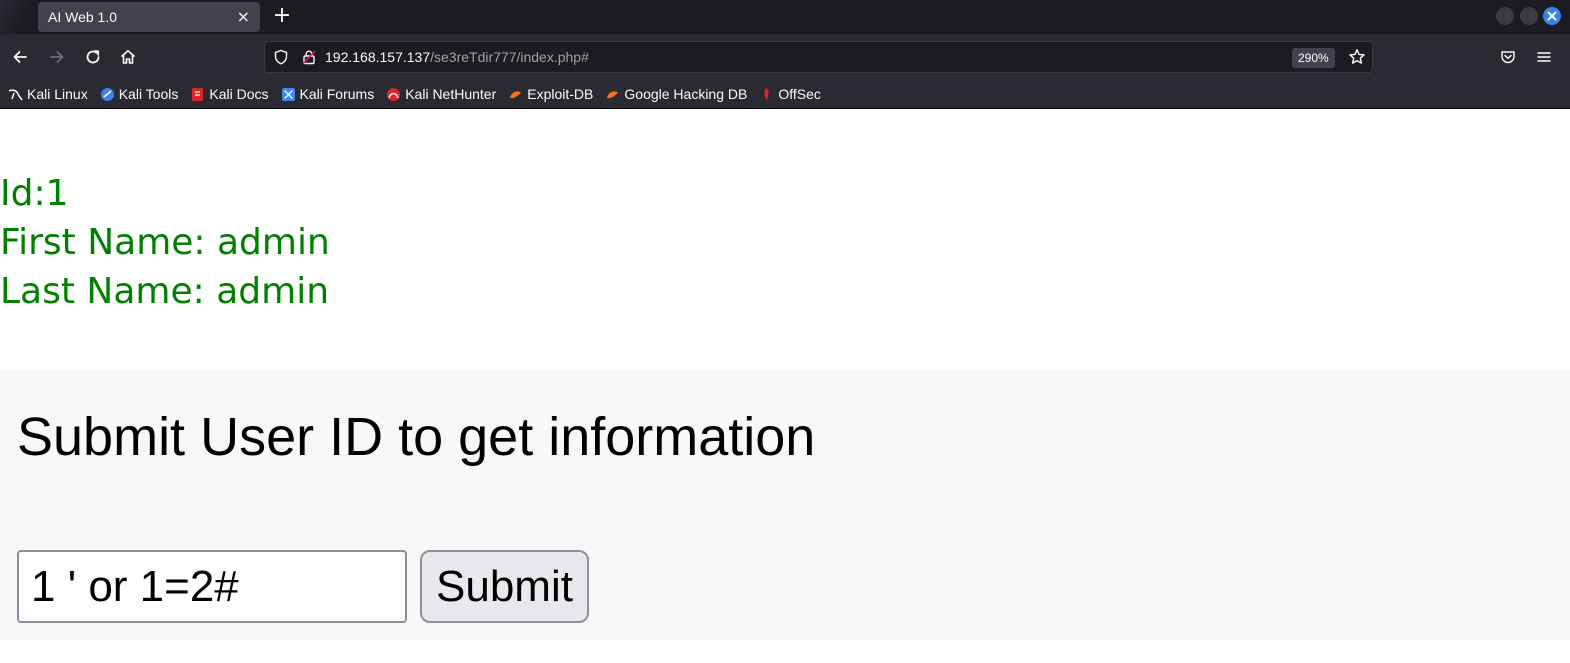  I want to click on bookmark-kali-forums: Kali Forums, so click(328, 94).